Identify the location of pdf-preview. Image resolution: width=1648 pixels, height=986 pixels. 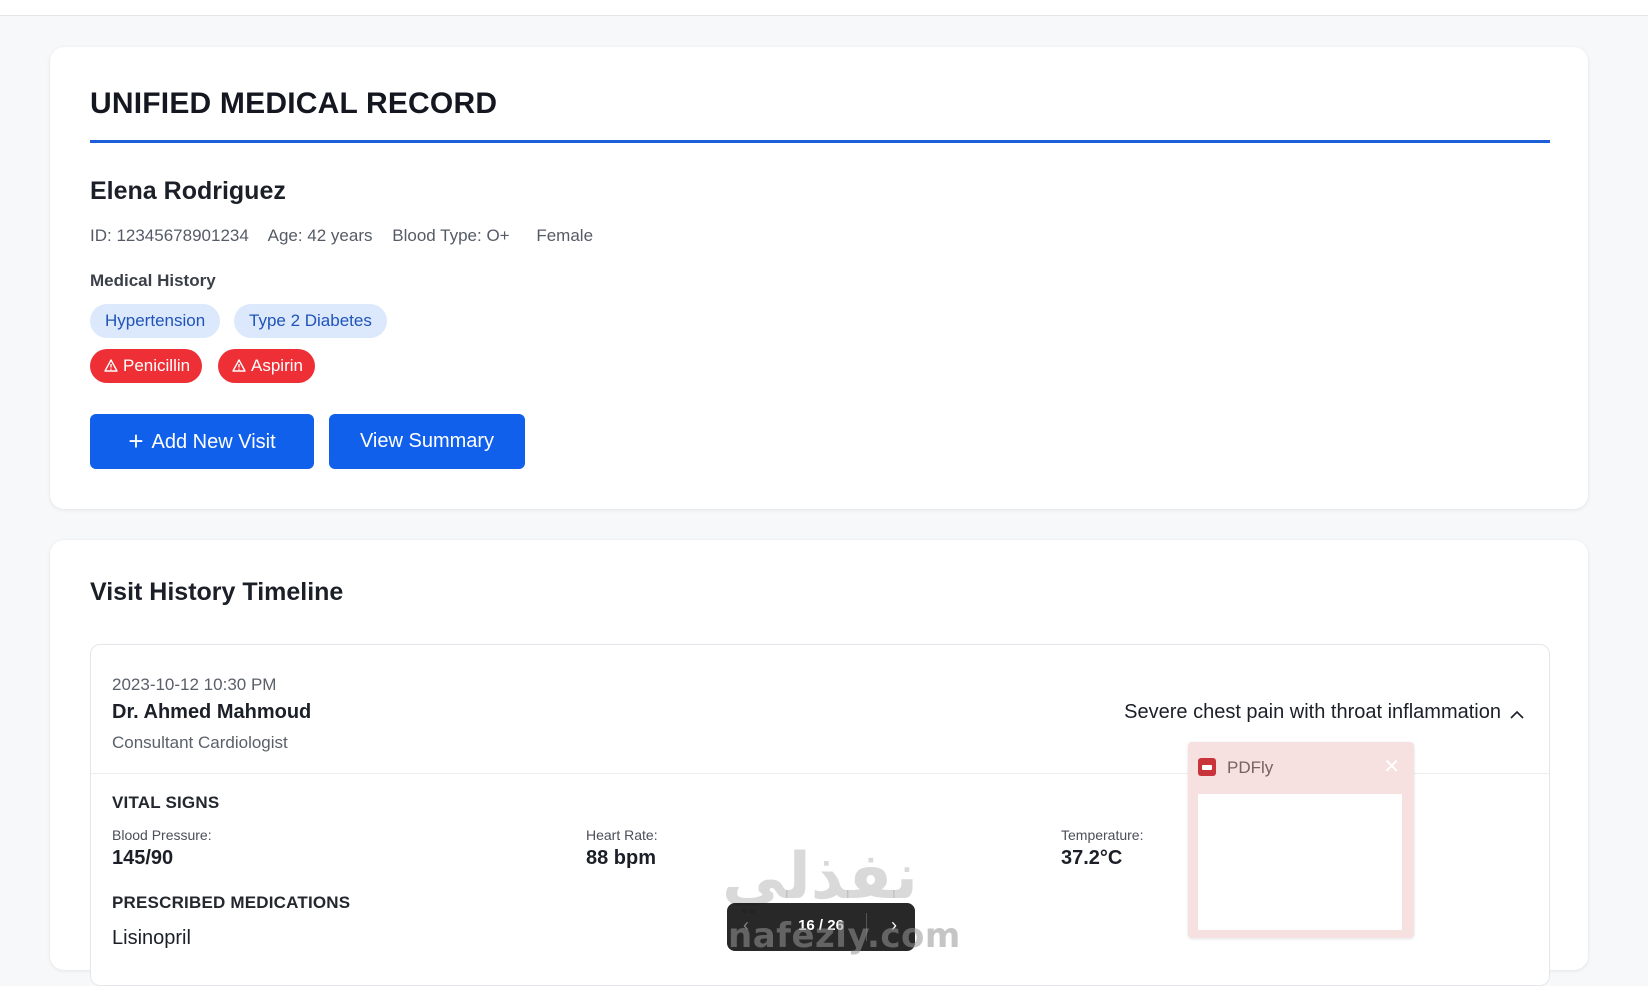
(1300, 862).